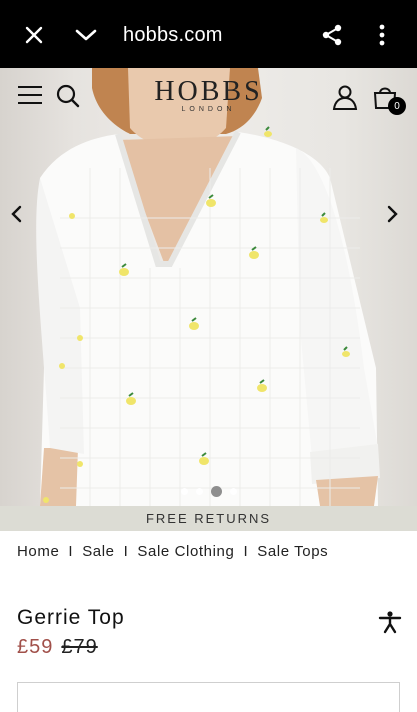 The height and width of the screenshot is (712, 417). Describe the element at coordinates (390, 622) in the screenshot. I see `accessibility-icon` at that location.